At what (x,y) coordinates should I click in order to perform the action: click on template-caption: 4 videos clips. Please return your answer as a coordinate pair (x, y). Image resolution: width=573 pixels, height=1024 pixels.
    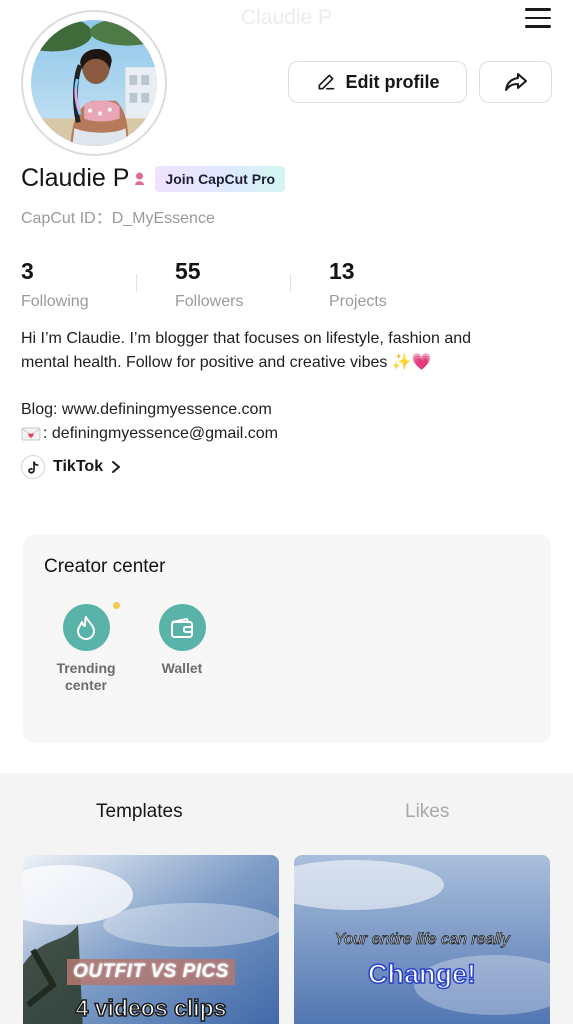
    Looking at the image, I should click on (151, 1008).